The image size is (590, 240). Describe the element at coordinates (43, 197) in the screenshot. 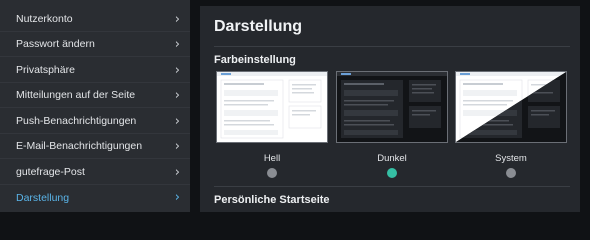

I see `sidebar-item-label: Darstellung` at that location.